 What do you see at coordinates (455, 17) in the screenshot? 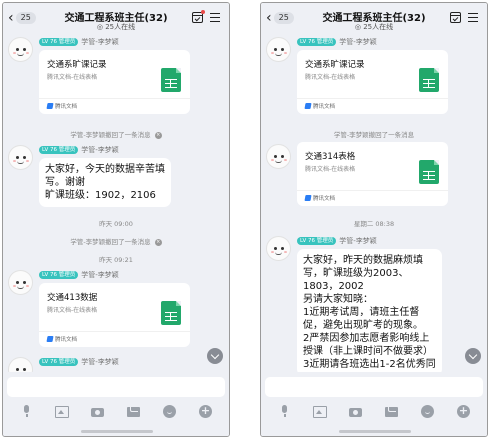
I see `calendar-check-icon` at bounding box center [455, 17].